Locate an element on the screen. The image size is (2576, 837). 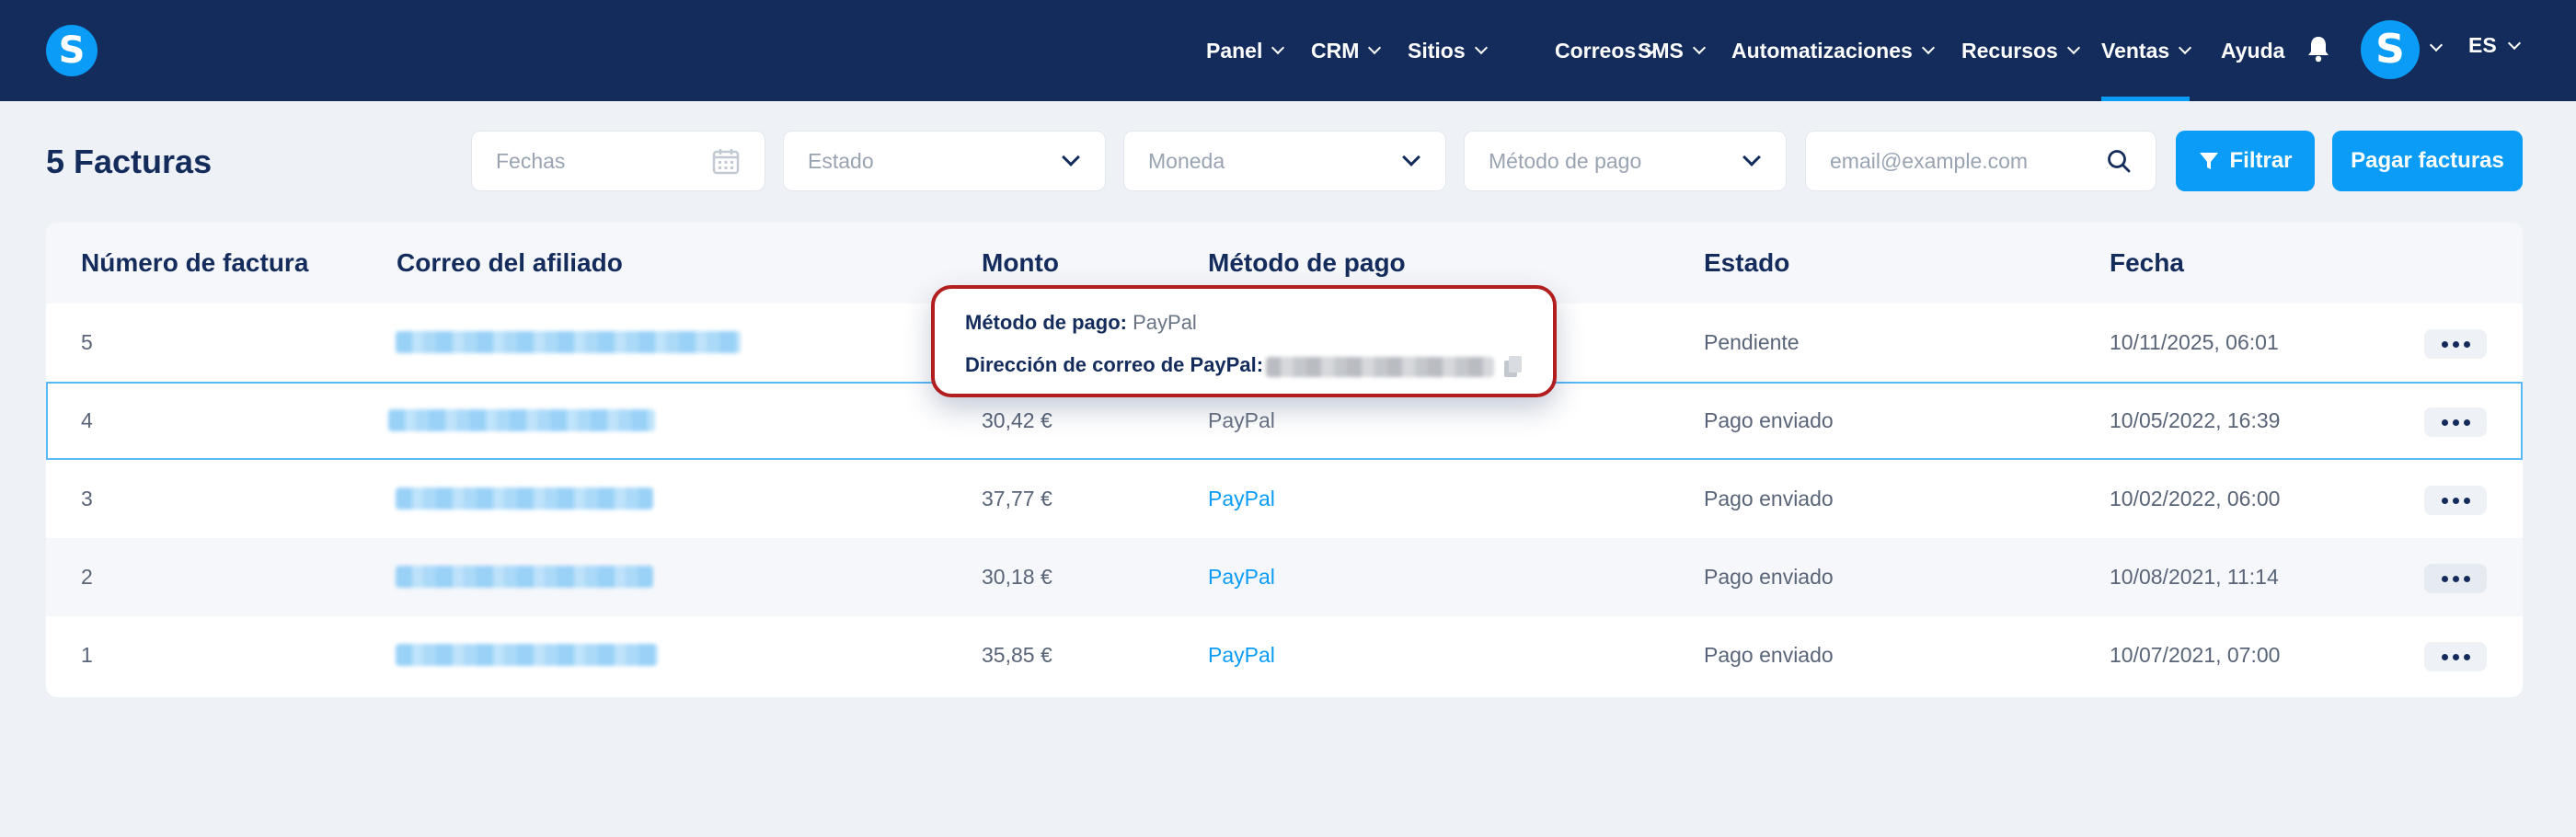
tooltip-method-label: Método de pago: is located at coordinates (1046, 322).